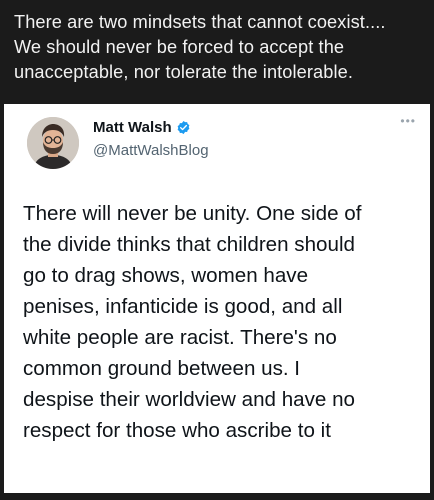  Describe the element at coordinates (151, 150) in the screenshot. I see `user-handle: @MattWalshBlog` at that location.